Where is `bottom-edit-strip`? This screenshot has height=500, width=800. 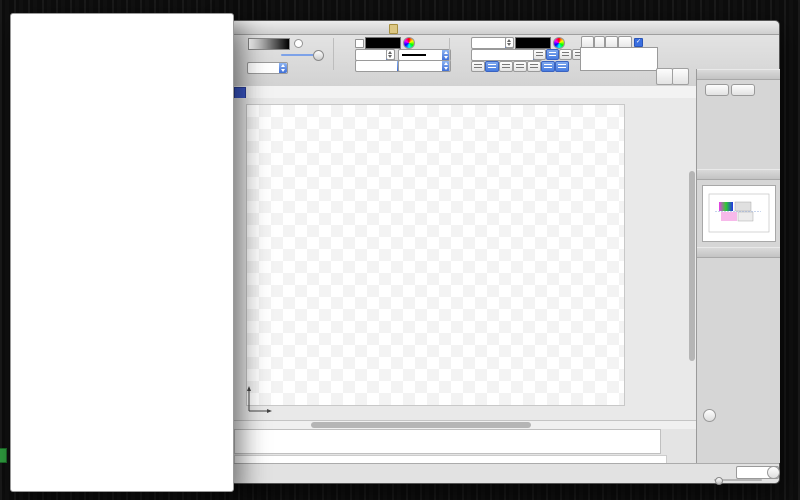
bottom-edit-strip is located at coordinates (447, 441).